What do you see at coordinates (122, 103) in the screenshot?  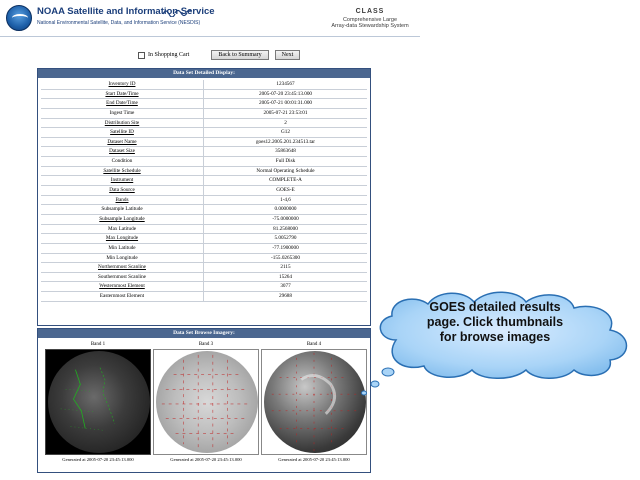 I see `detail-key: End Date/Time` at bounding box center [122, 103].